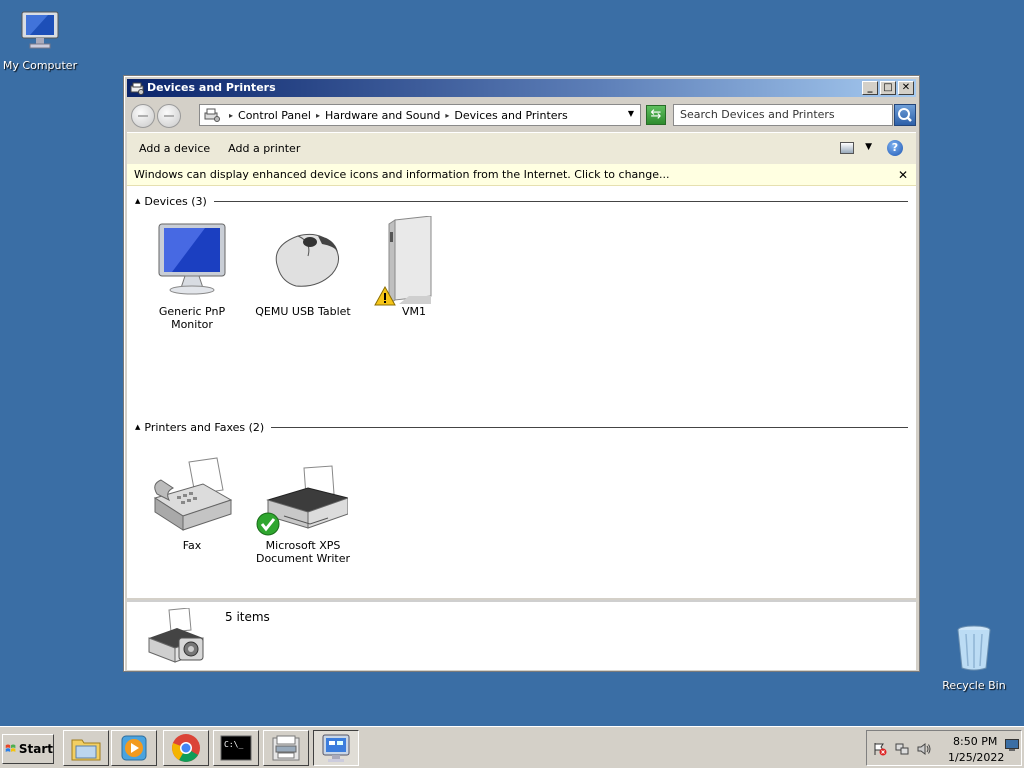 The height and width of the screenshot is (768, 1024). Describe the element at coordinates (974, 685) in the screenshot. I see `desktop-icon-label: Recycle Bin` at that location.